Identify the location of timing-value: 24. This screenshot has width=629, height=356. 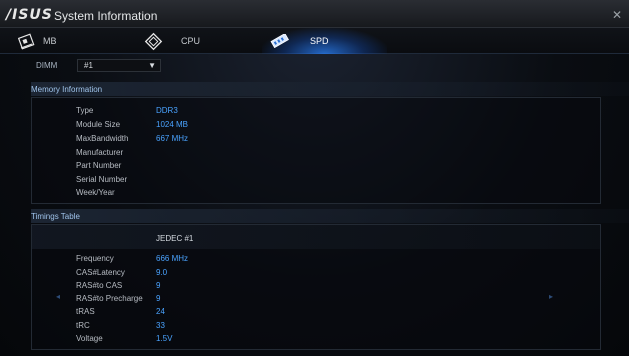
(160, 311).